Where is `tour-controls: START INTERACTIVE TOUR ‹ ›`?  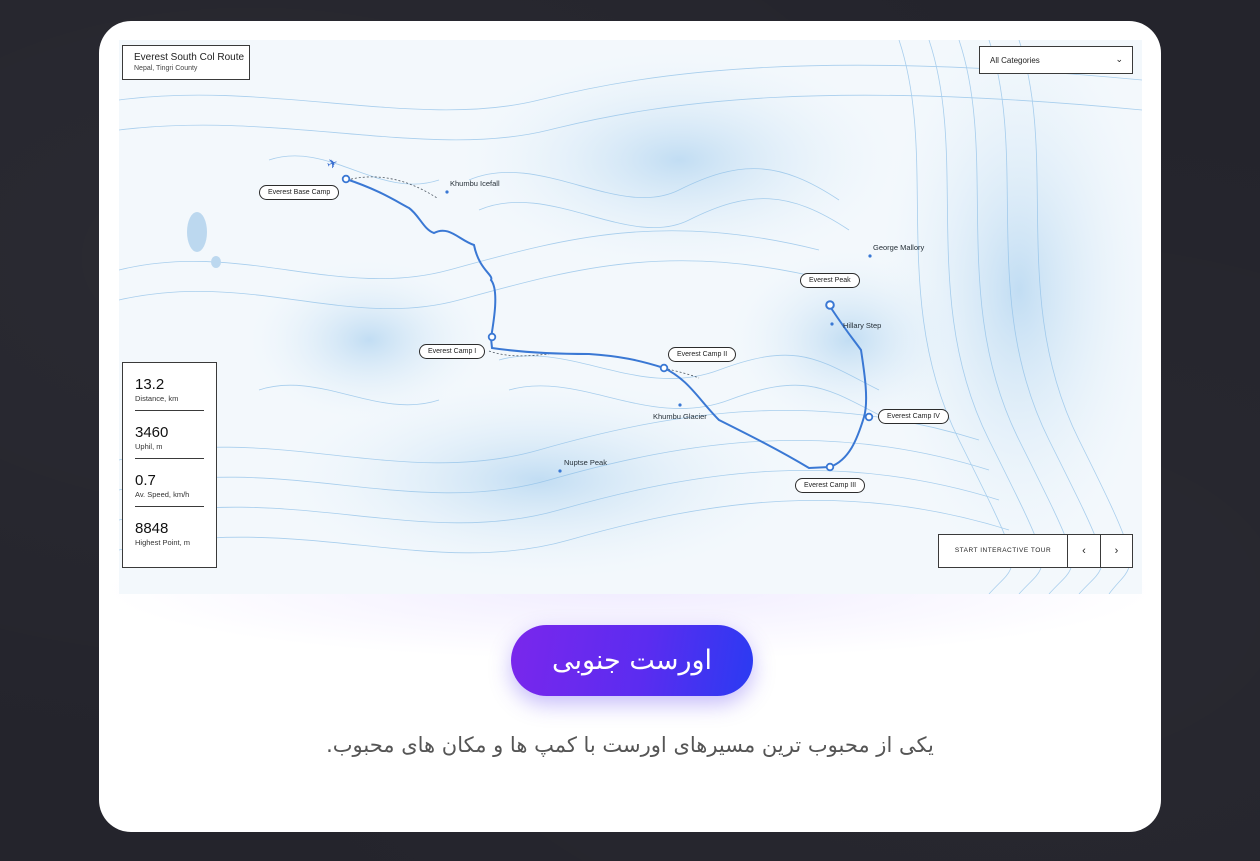 tour-controls: START INTERACTIVE TOUR ‹ › is located at coordinates (1035, 551).